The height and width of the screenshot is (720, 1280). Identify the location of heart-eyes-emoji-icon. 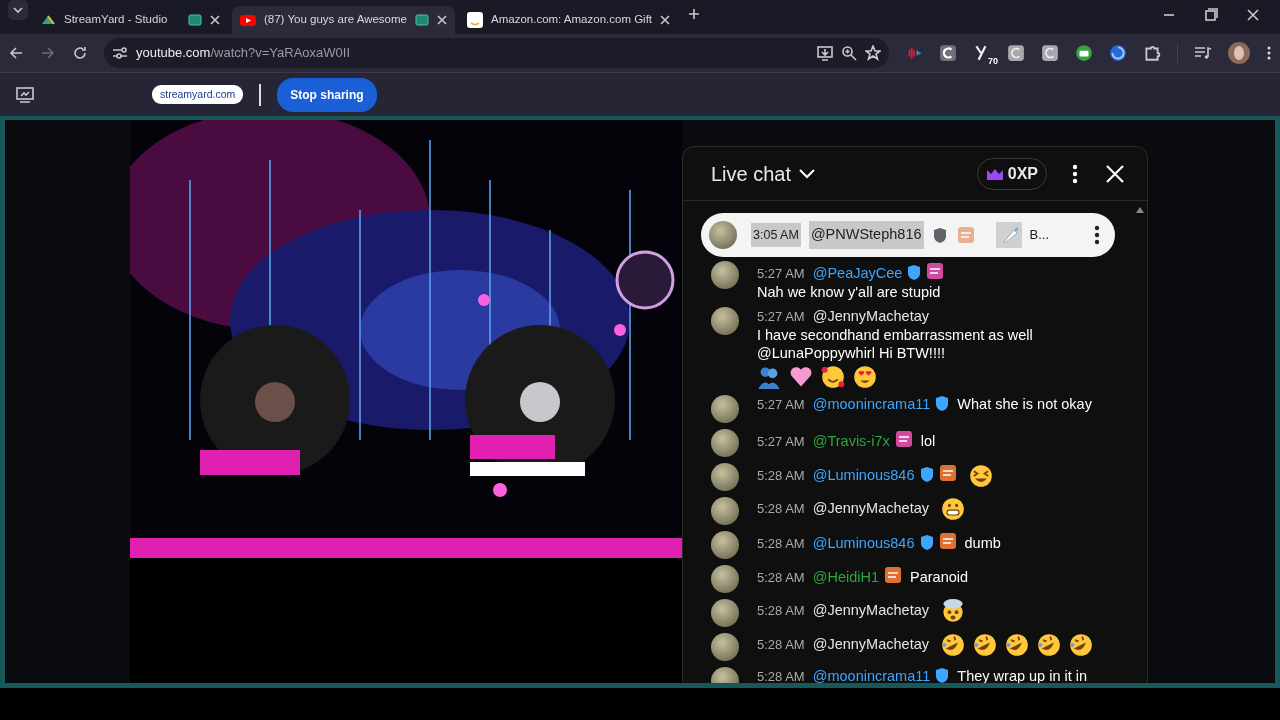
(865, 377).